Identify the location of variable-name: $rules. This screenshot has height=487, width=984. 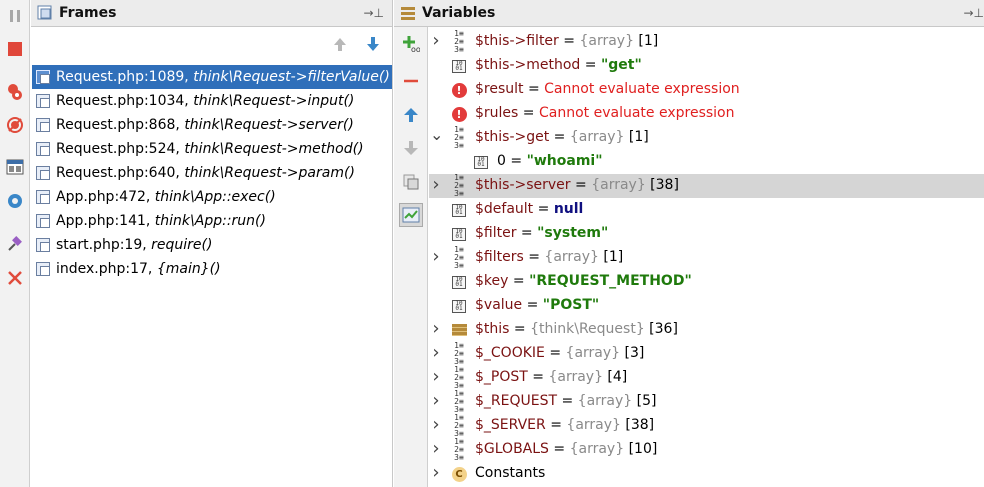
(497, 113).